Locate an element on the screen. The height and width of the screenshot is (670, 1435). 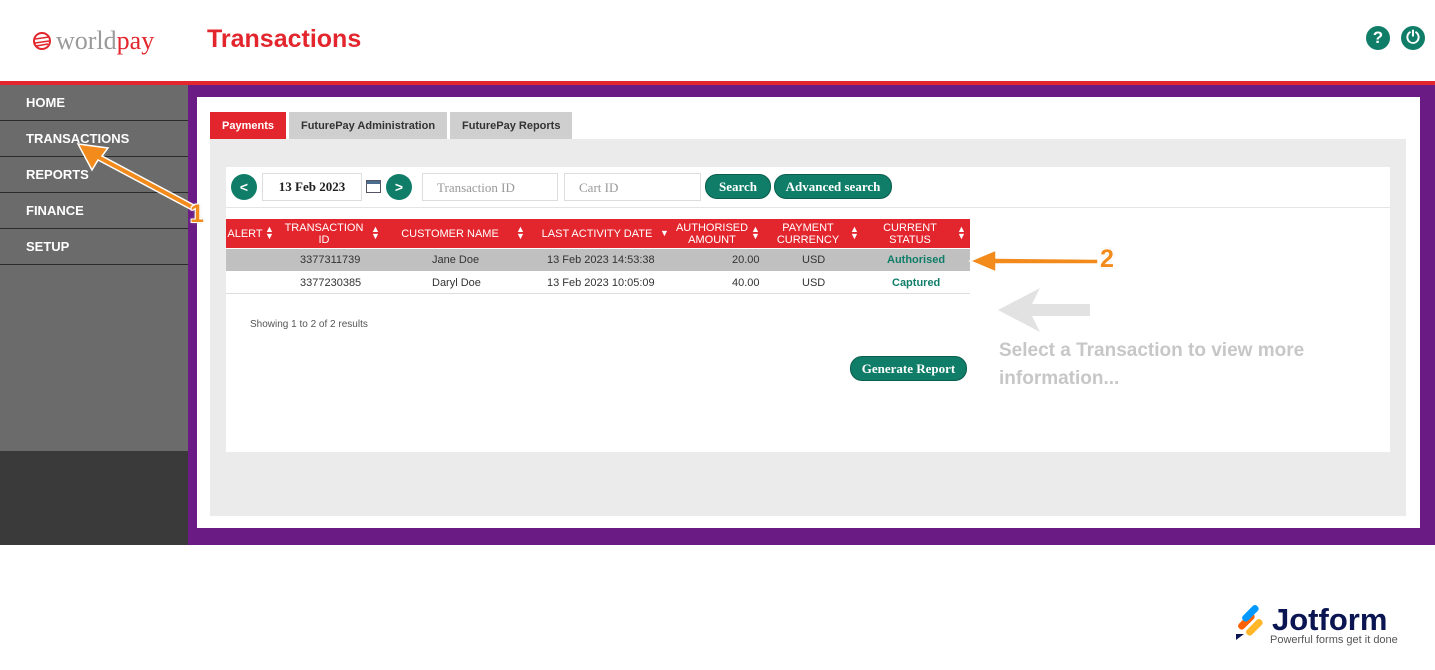
annotation-number-1: 1 is located at coordinates (197, 214).